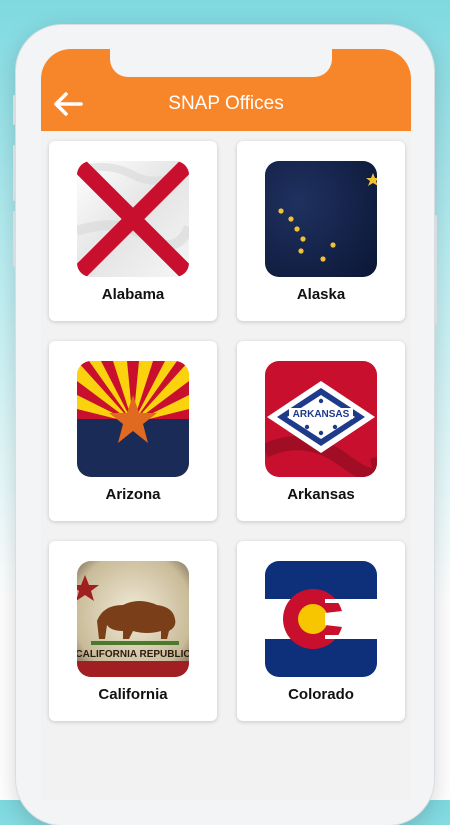 The image size is (450, 825). What do you see at coordinates (133, 654) in the screenshot?
I see `svg-text: CALIFORNIA REPUBLIC` at bounding box center [133, 654].